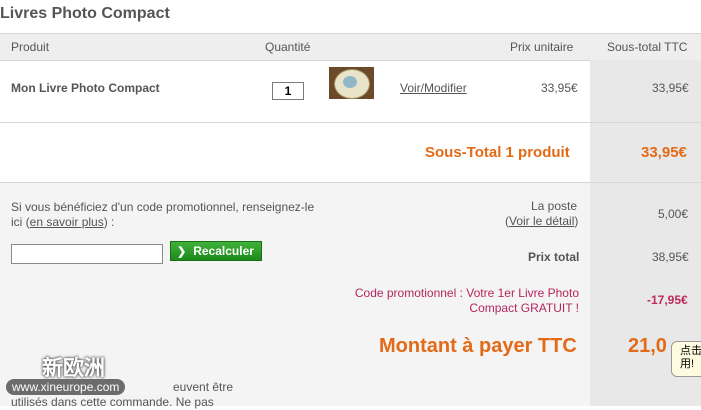 The height and width of the screenshot is (410, 701). I want to click on recalculate-button: ❯ Recalculer, so click(216, 251).